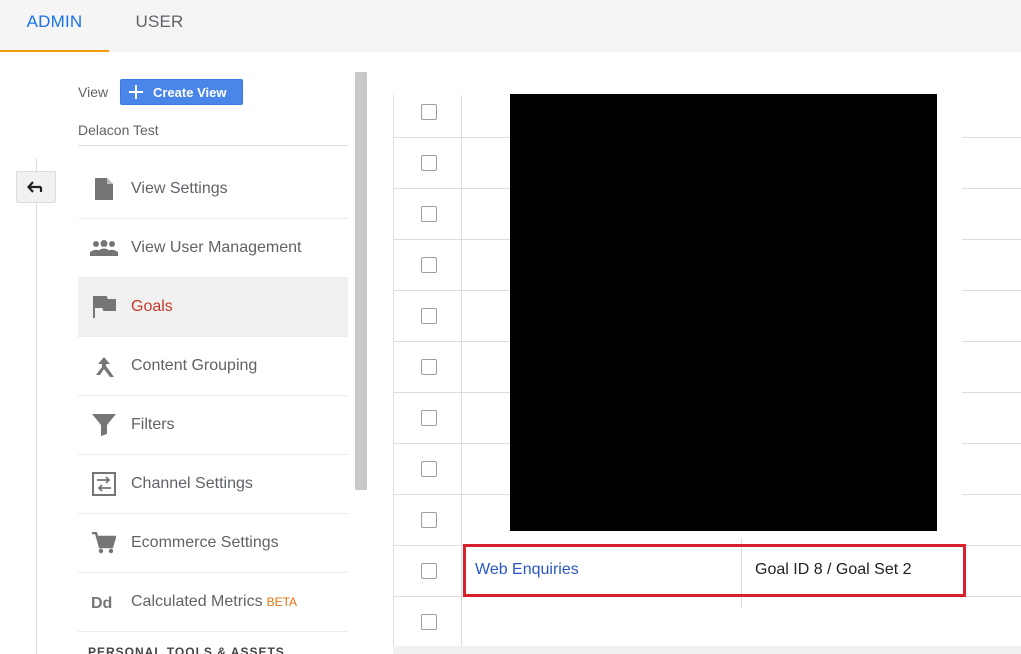  Describe the element at coordinates (205, 542) in the screenshot. I see `nav-item-label: Ecommerce Settings` at that location.